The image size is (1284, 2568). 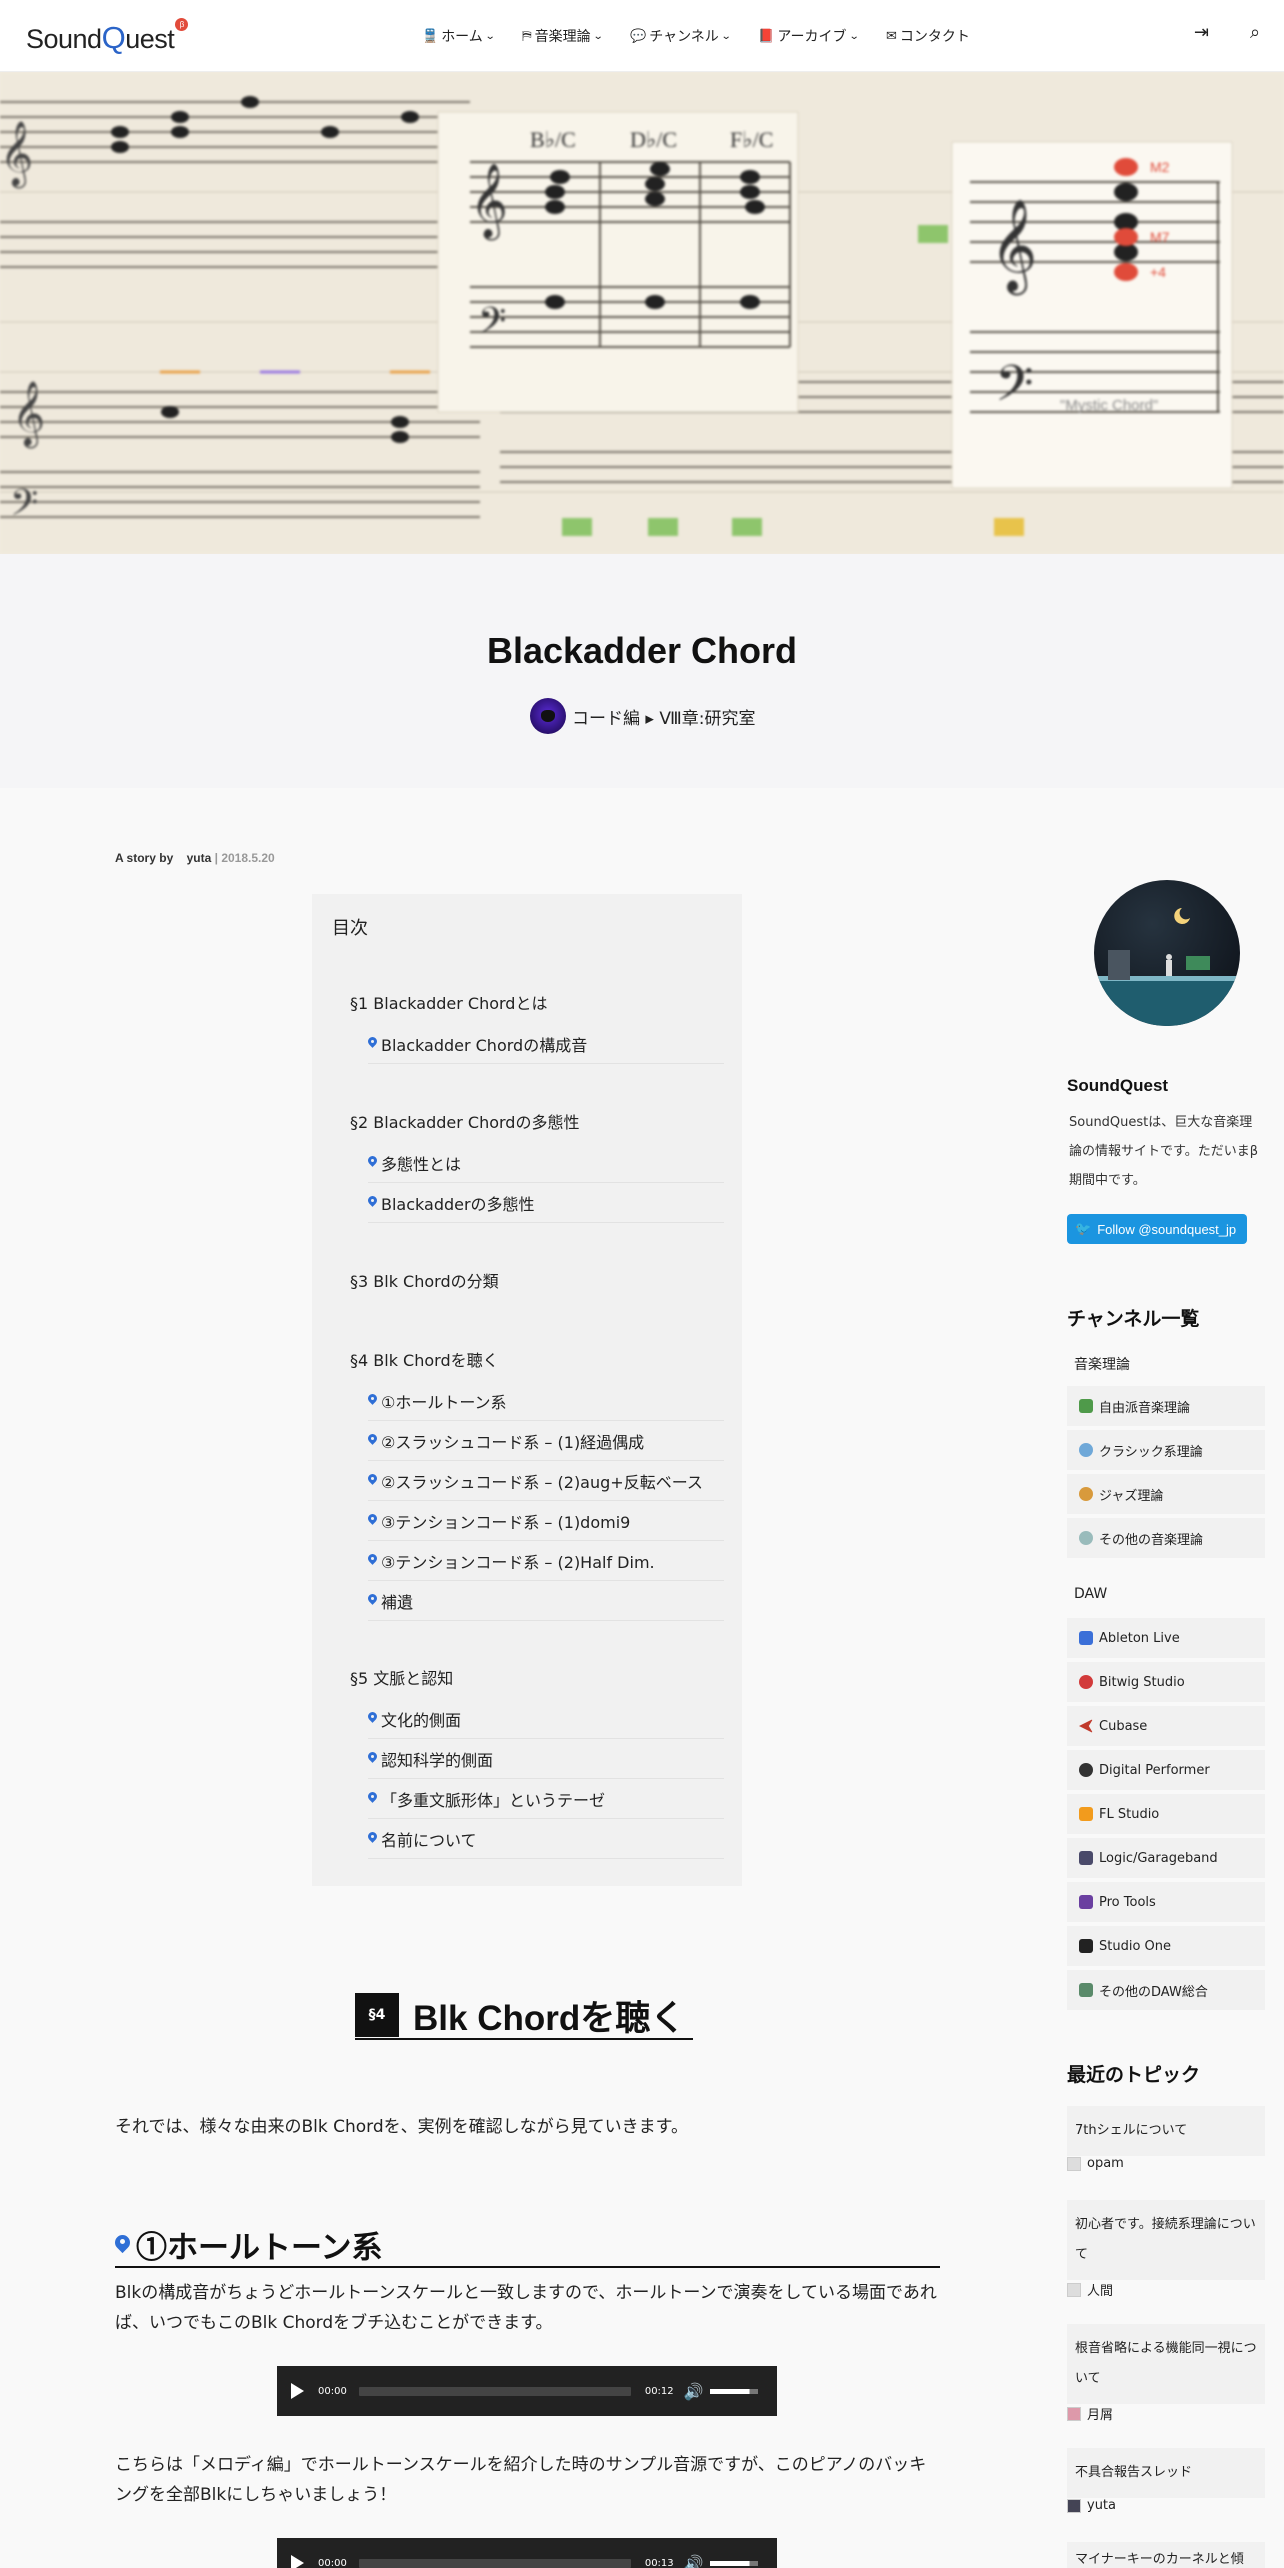 I want to click on sidebar-item-digital-performer: Digital Performer, so click(x=1166, y=1770).